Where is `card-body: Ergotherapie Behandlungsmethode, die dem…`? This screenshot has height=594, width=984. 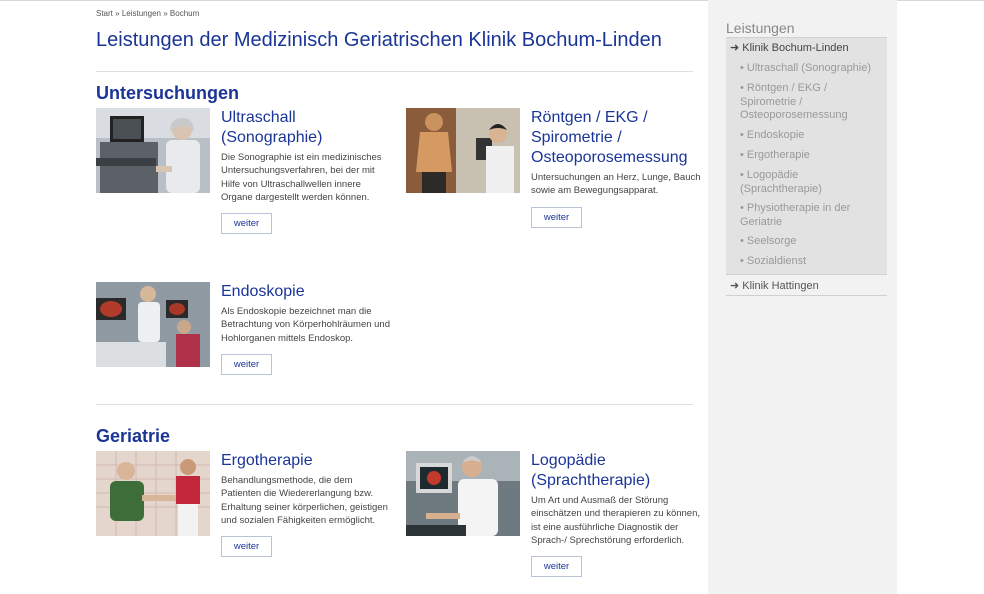 card-body: Ergotherapie Behandlungsmethode, die dem… is located at coordinates (307, 504).